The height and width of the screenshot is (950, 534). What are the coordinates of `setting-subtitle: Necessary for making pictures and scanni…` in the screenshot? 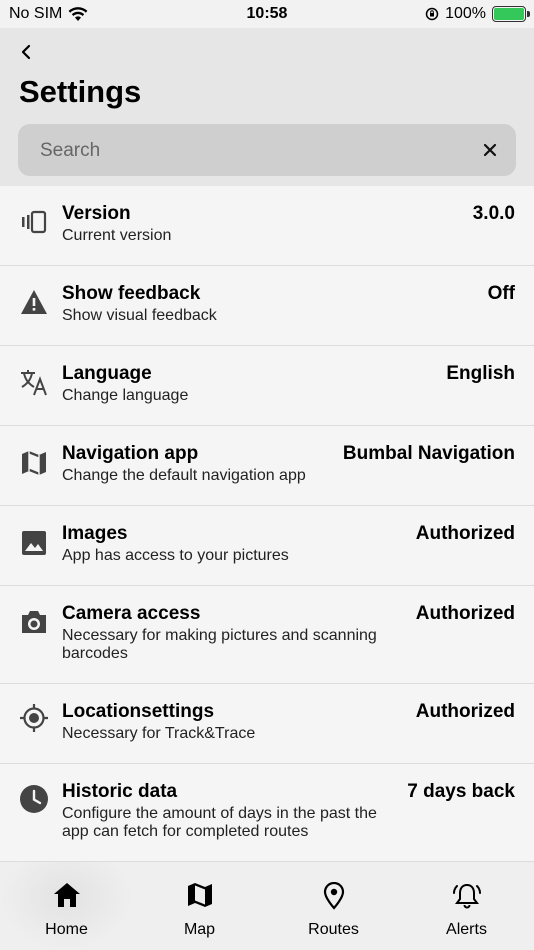 It's located at (219, 644).